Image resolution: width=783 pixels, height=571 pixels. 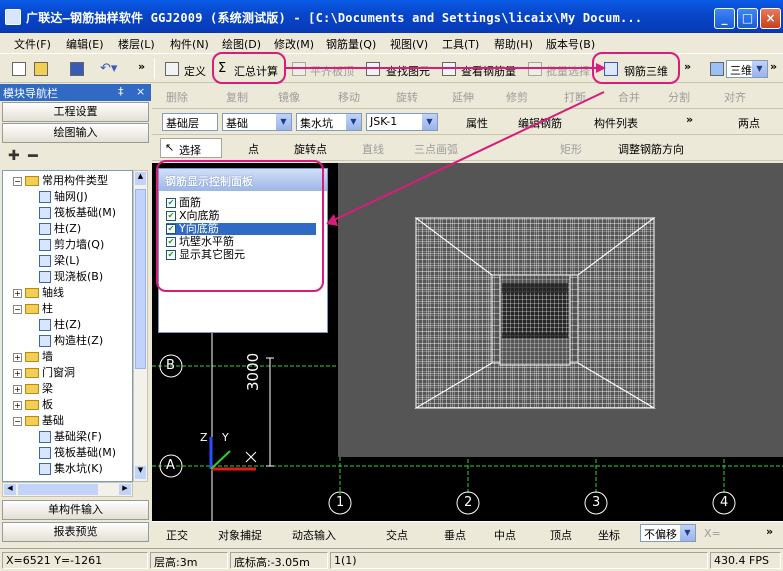 What do you see at coordinates (189, 560) in the screenshot?
I see `floor-height: 层高:3m` at bounding box center [189, 560].